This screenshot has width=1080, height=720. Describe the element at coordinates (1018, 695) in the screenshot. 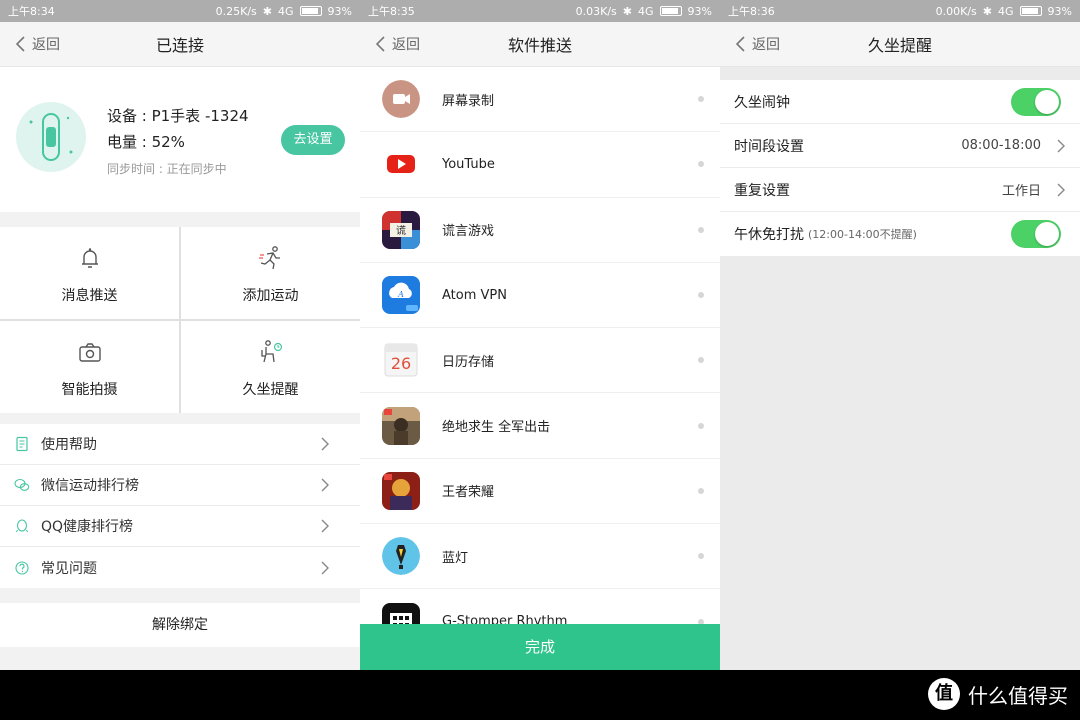

I see `watermark-text: 什么值得买` at that location.